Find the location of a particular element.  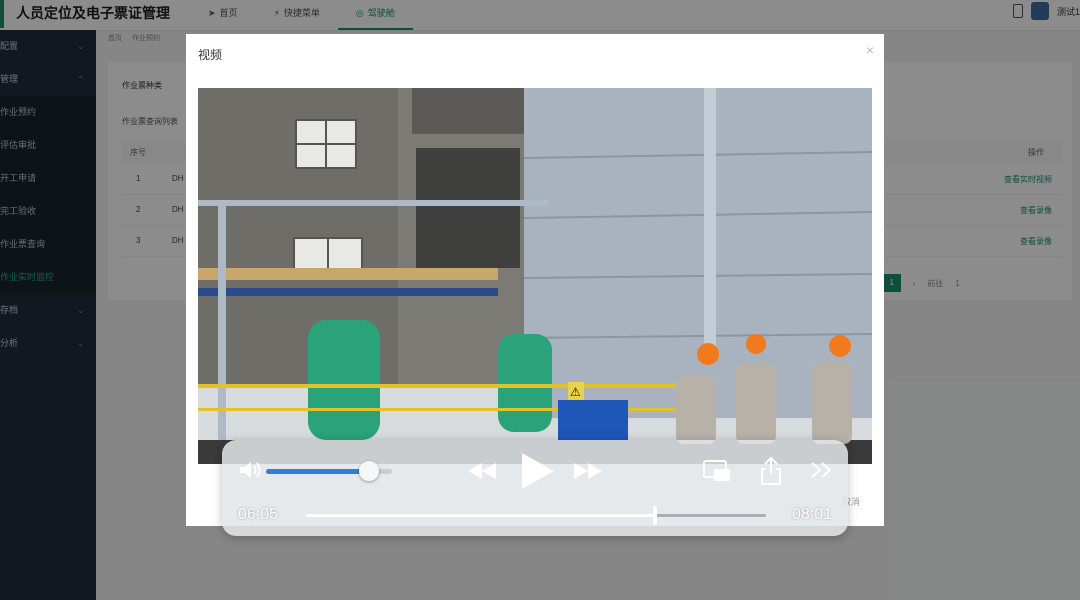

share-icon is located at coordinates (771, 471).